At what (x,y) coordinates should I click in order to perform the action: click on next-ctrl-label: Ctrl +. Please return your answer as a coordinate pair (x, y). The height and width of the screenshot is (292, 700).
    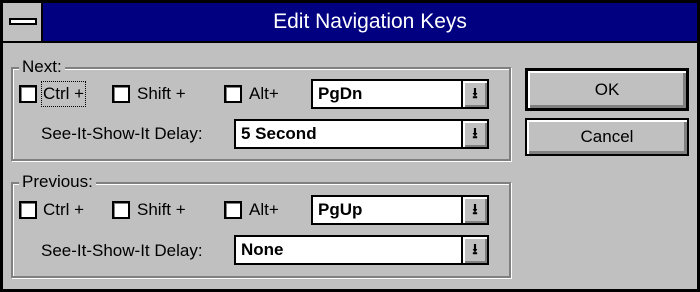
    Looking at the image, I should click on (63, 94).